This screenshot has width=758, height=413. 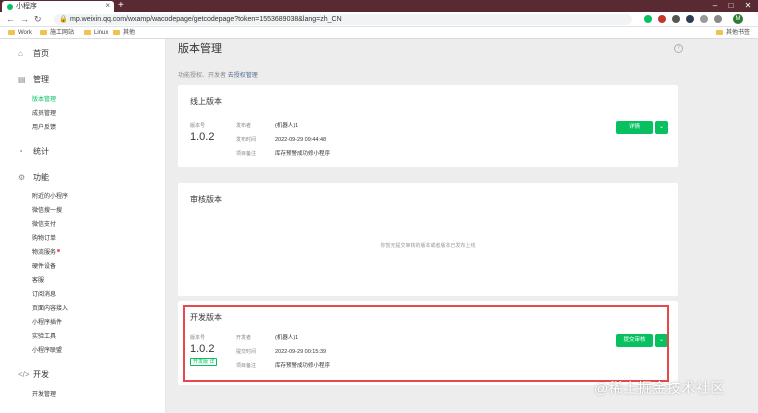 I want to click on bookmarks-bar: Work 施工网站 Linux 其他 其他书签, so click(x=379, y=33).